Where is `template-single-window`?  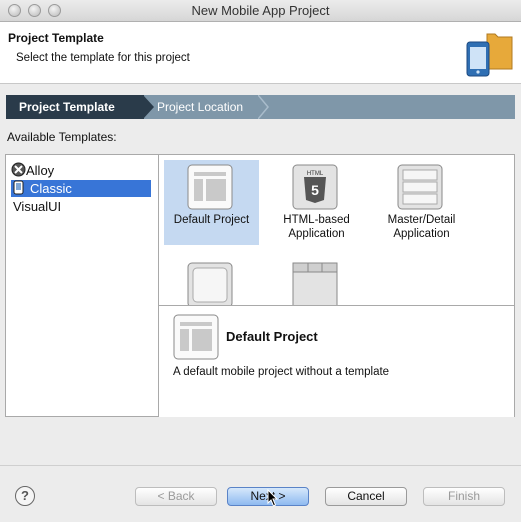 template-single-window is located at coordinates (211, 281).